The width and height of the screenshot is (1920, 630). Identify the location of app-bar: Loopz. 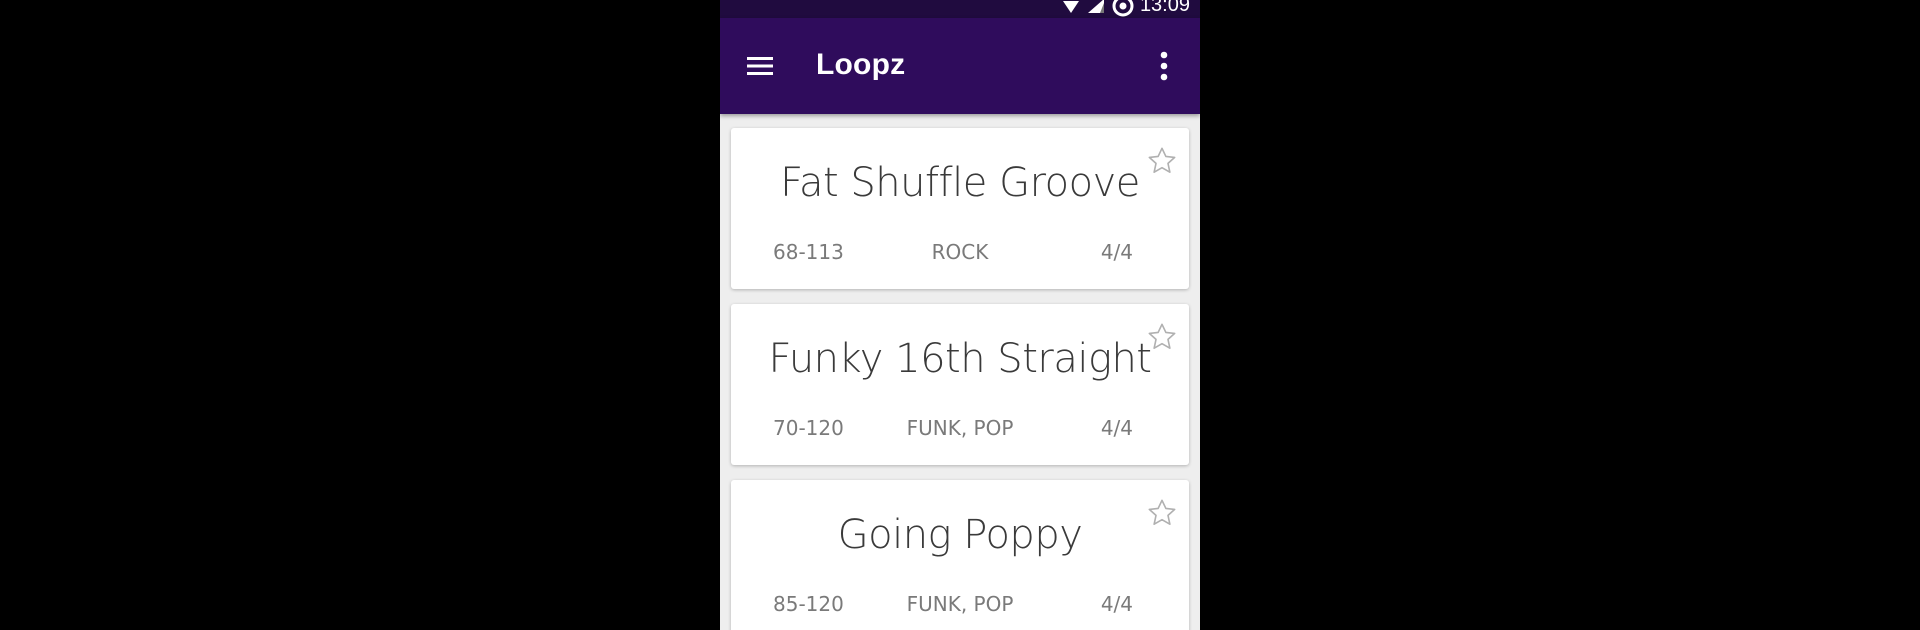
(960, 66).